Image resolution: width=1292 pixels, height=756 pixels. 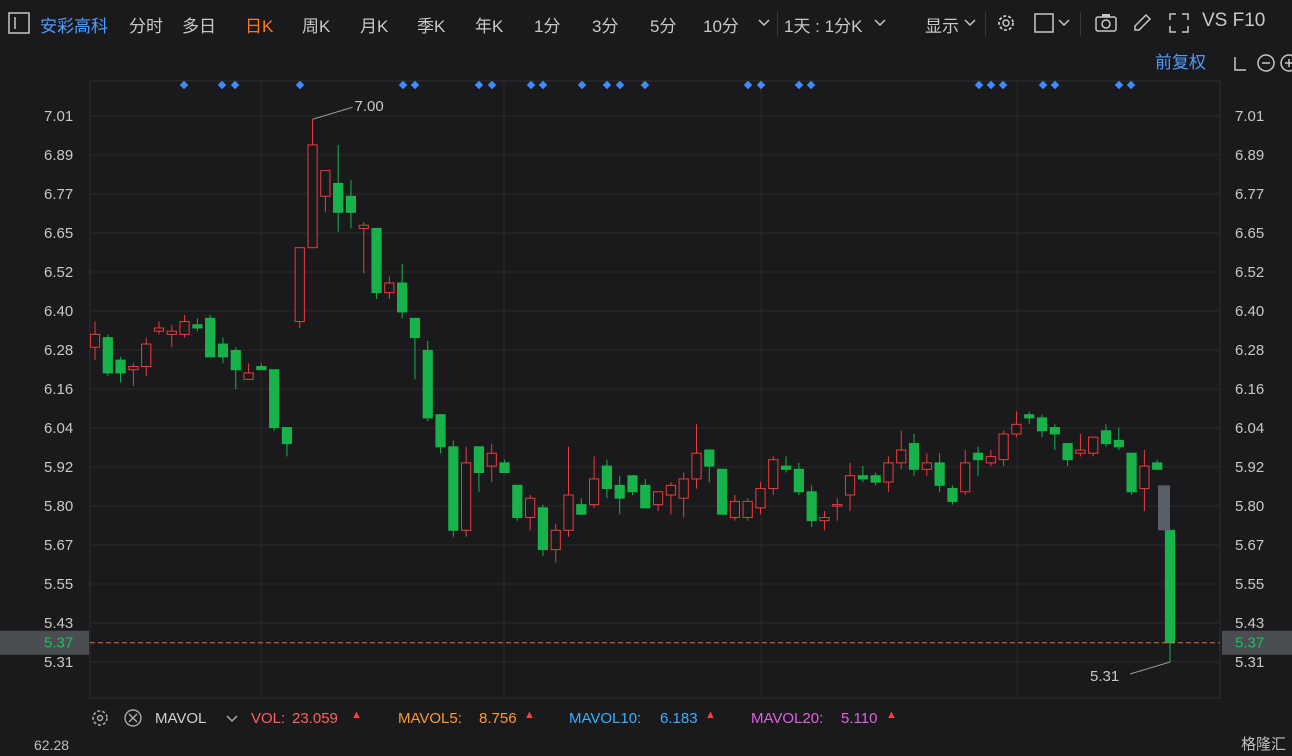 I want to click on zoom-out-icon, so click(x=1266, y=63).